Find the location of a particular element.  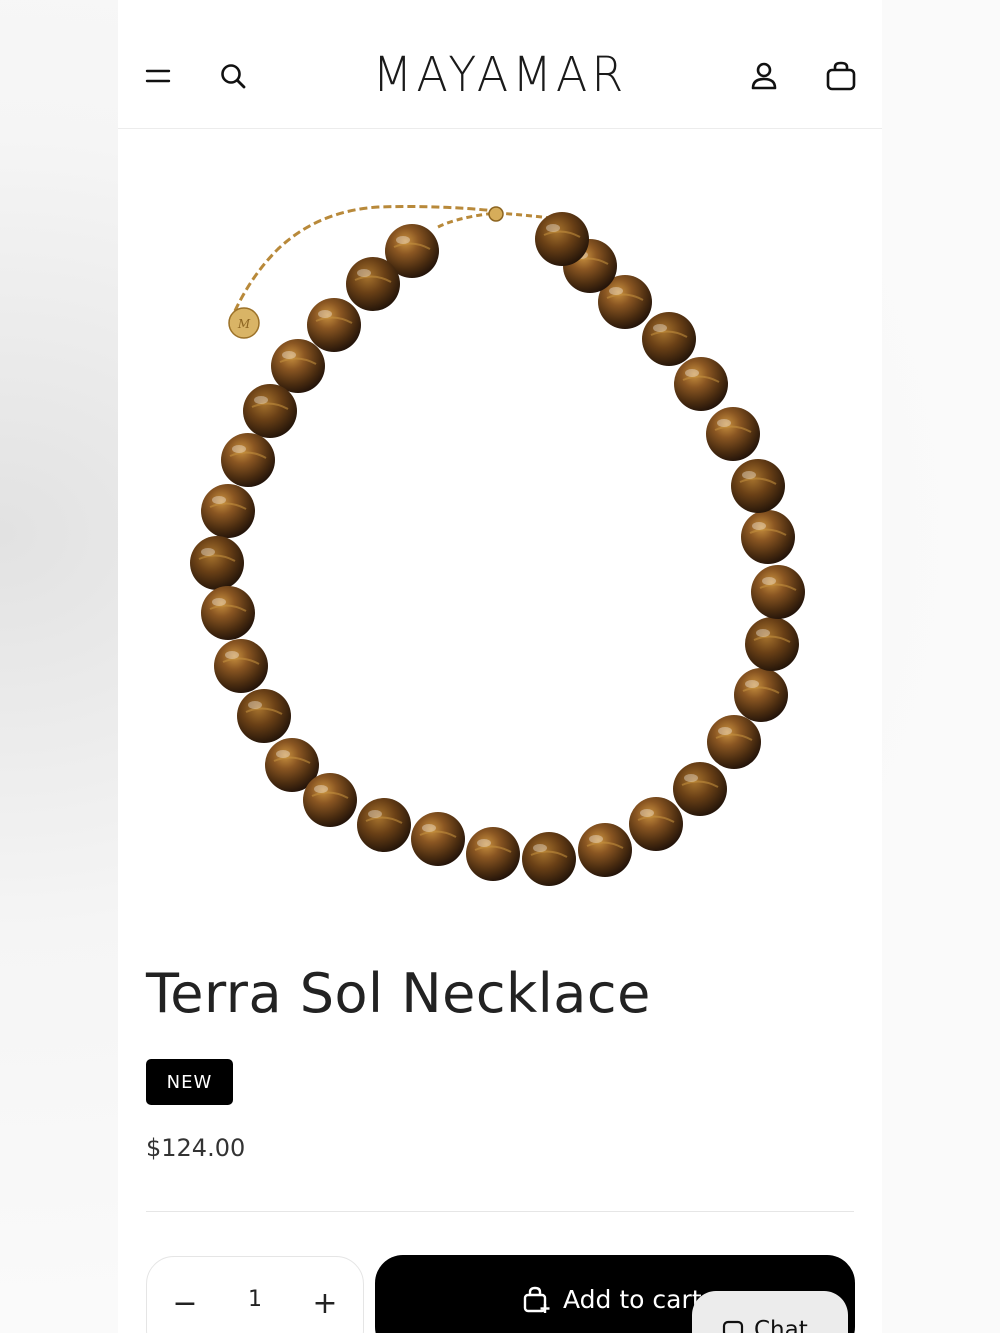

minus-icon: − is located at coordinates (185, 1303).